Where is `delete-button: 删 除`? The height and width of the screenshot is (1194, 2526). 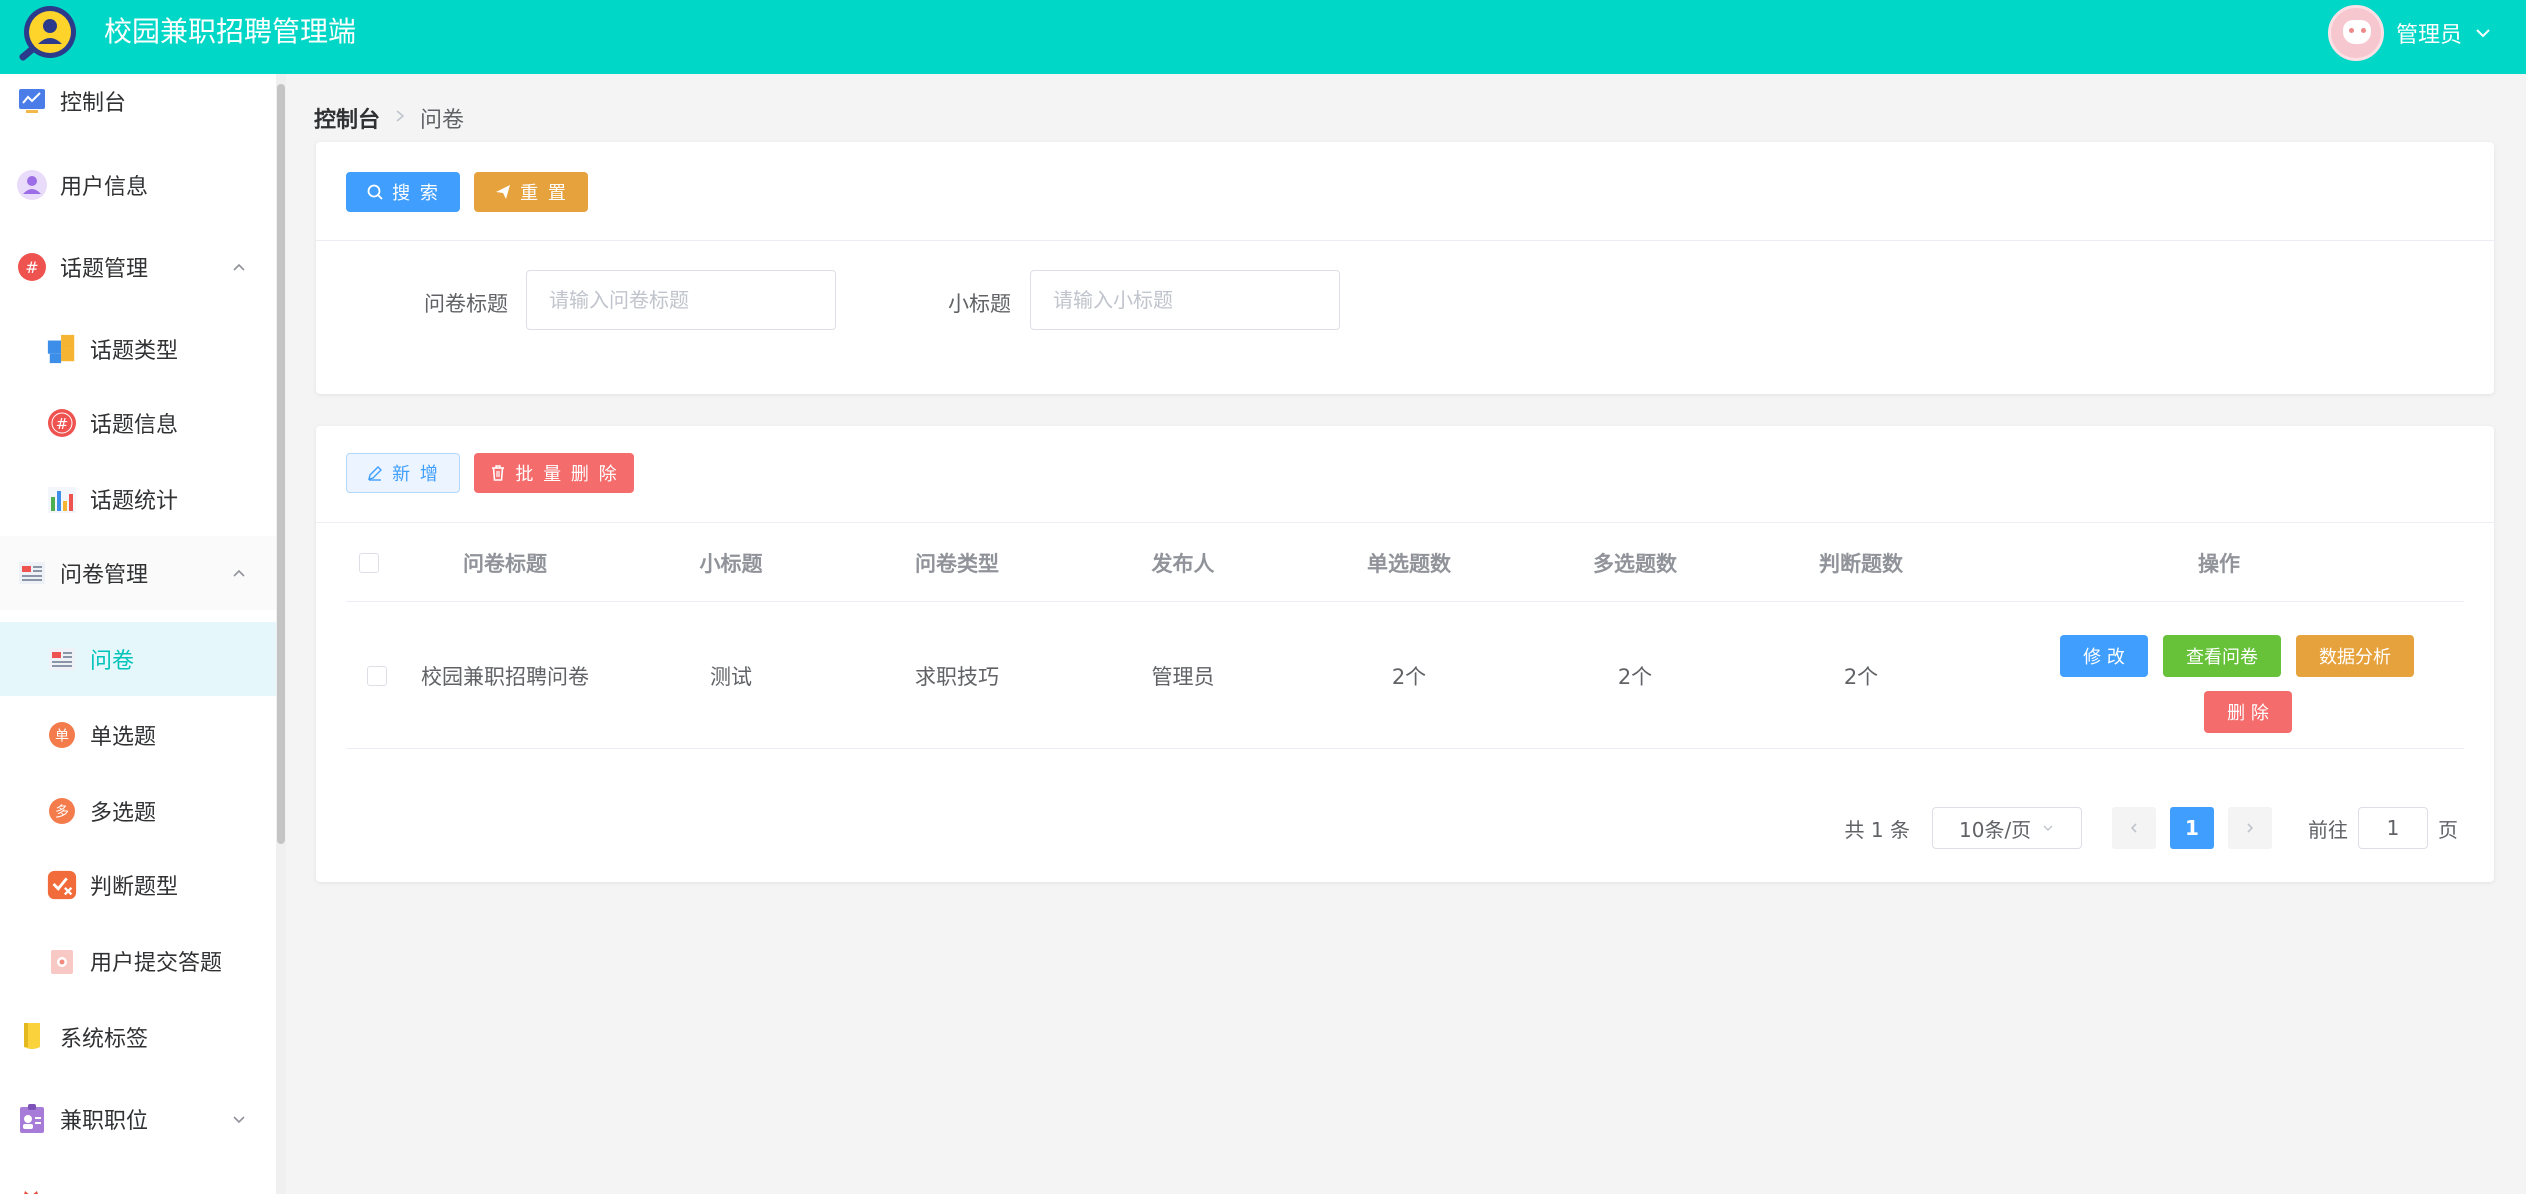
delete-button: 删 除 is located at coordinates (2248, 712).